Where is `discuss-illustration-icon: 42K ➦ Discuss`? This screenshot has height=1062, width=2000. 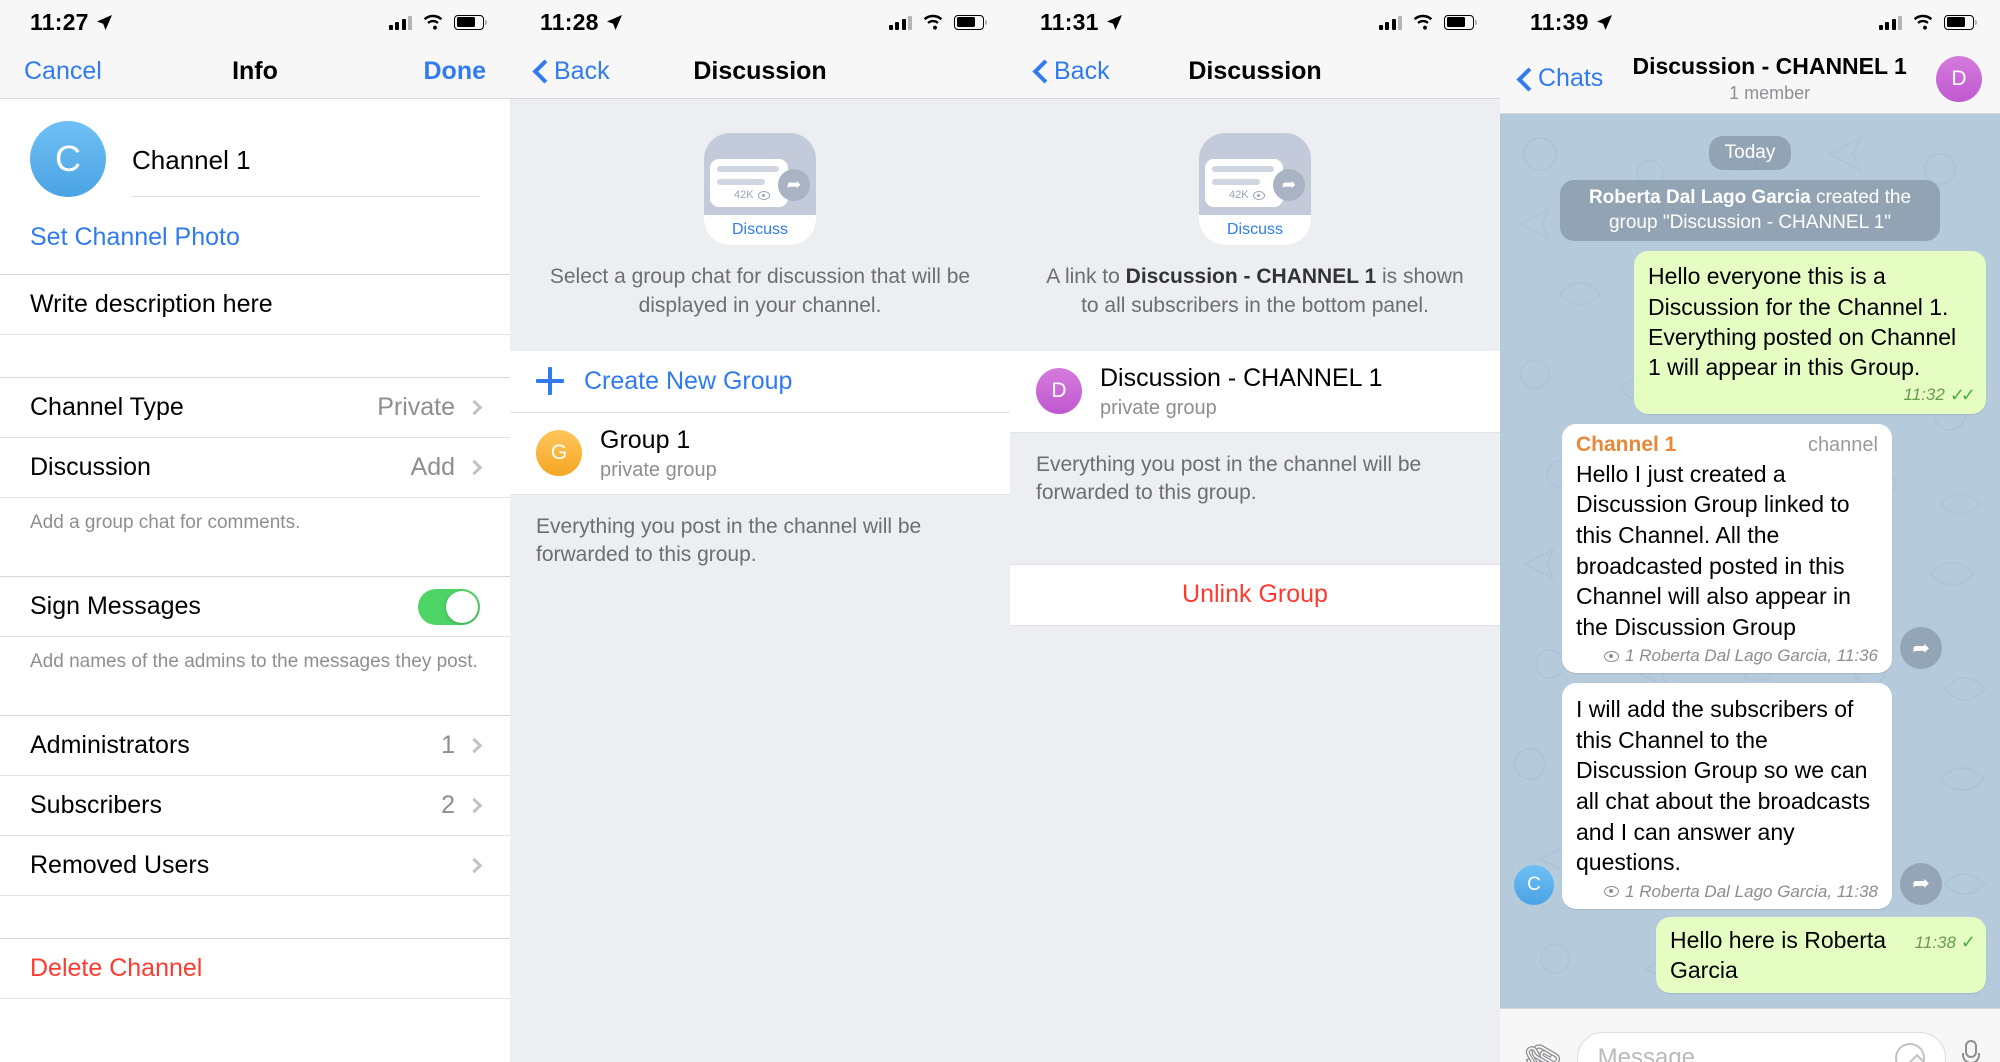
discuss-illustration-icon: 42K ➦ Discuss is located at coordinates (760, 189).